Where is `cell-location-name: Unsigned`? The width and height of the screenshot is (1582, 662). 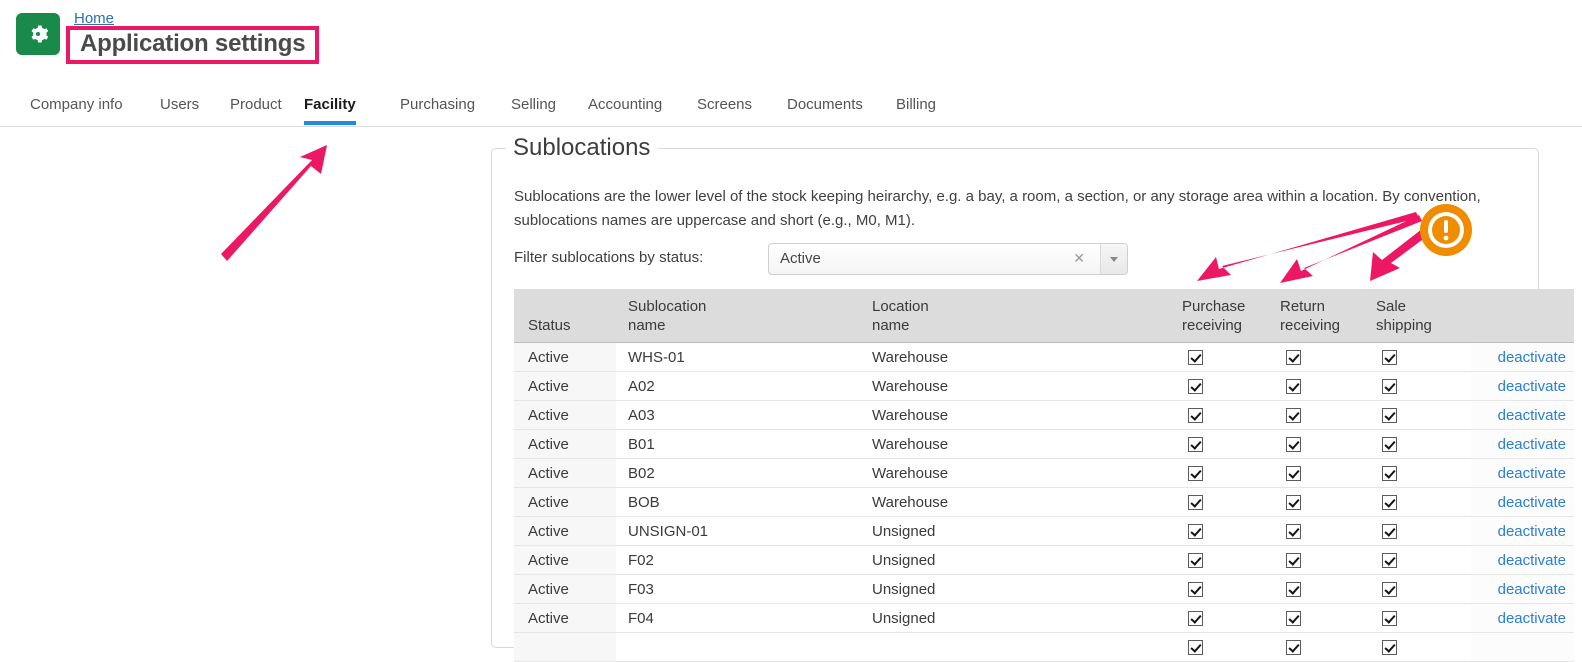 cell-location-name: Unsigned is located at coordinates (1021, 560).